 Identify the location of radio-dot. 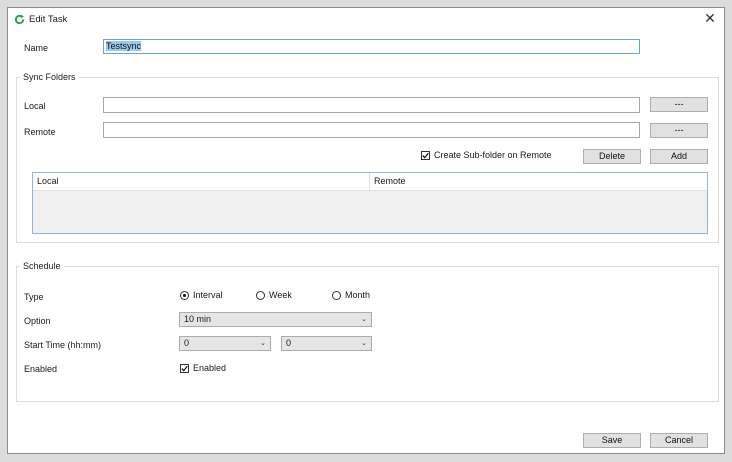
(184, 295).